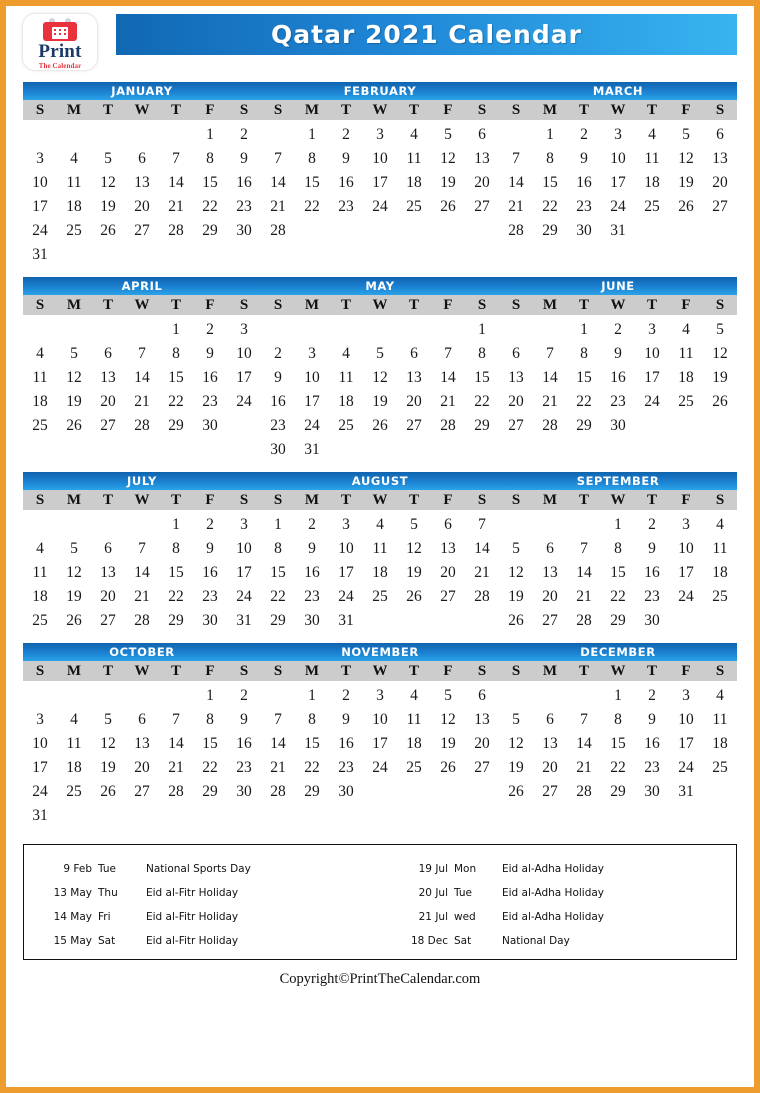 This screenshot has height=1093, width=760. I want to click on day-cell: 21, so click(448, 402).